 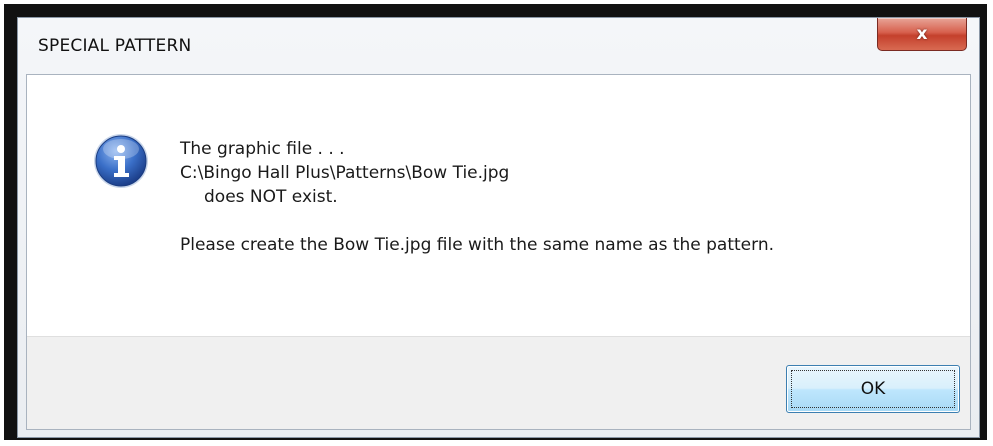 I want to click on dialog-title: SPECIAL PATTERN, so click(x=115, y=46).